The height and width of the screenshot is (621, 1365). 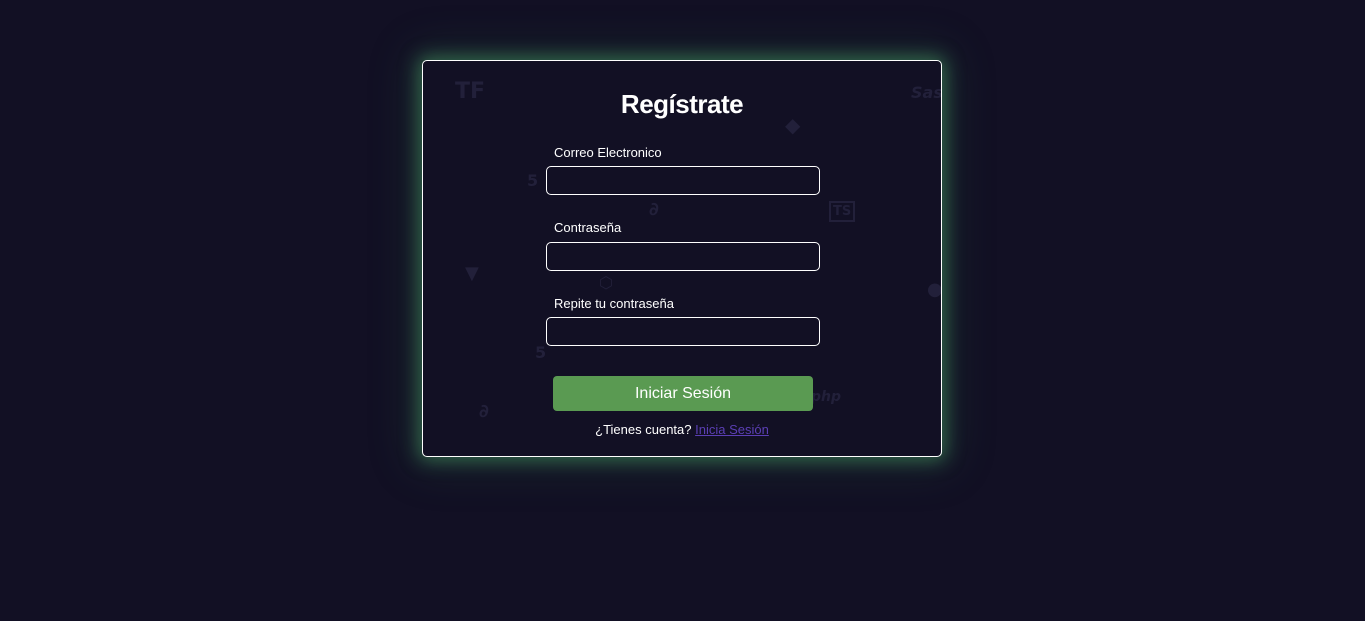 I want to click on vue-icon: ▼, so click(x=472, y=273).